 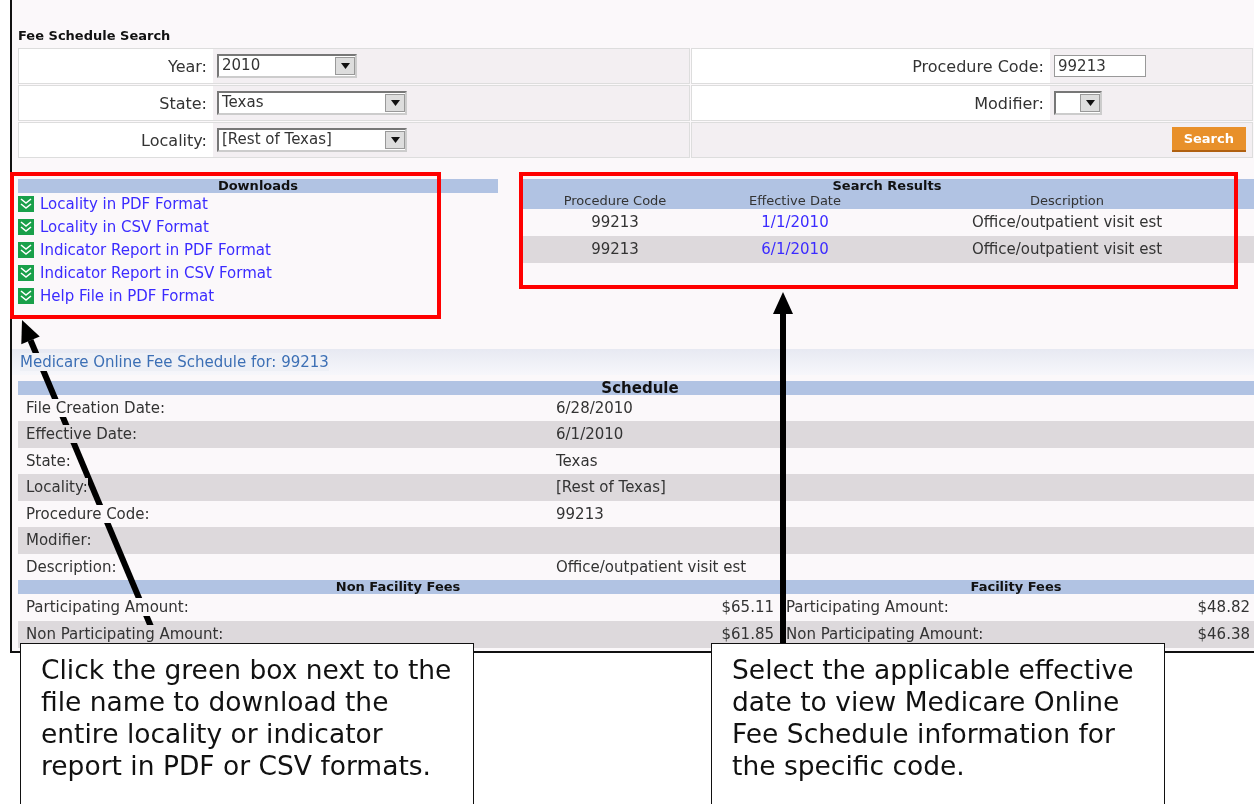 I want to click on callout-text: Click the green box next to the file name to download the entire locality or indicator report in PDF or CSV formats., so click(x=247, y=723).